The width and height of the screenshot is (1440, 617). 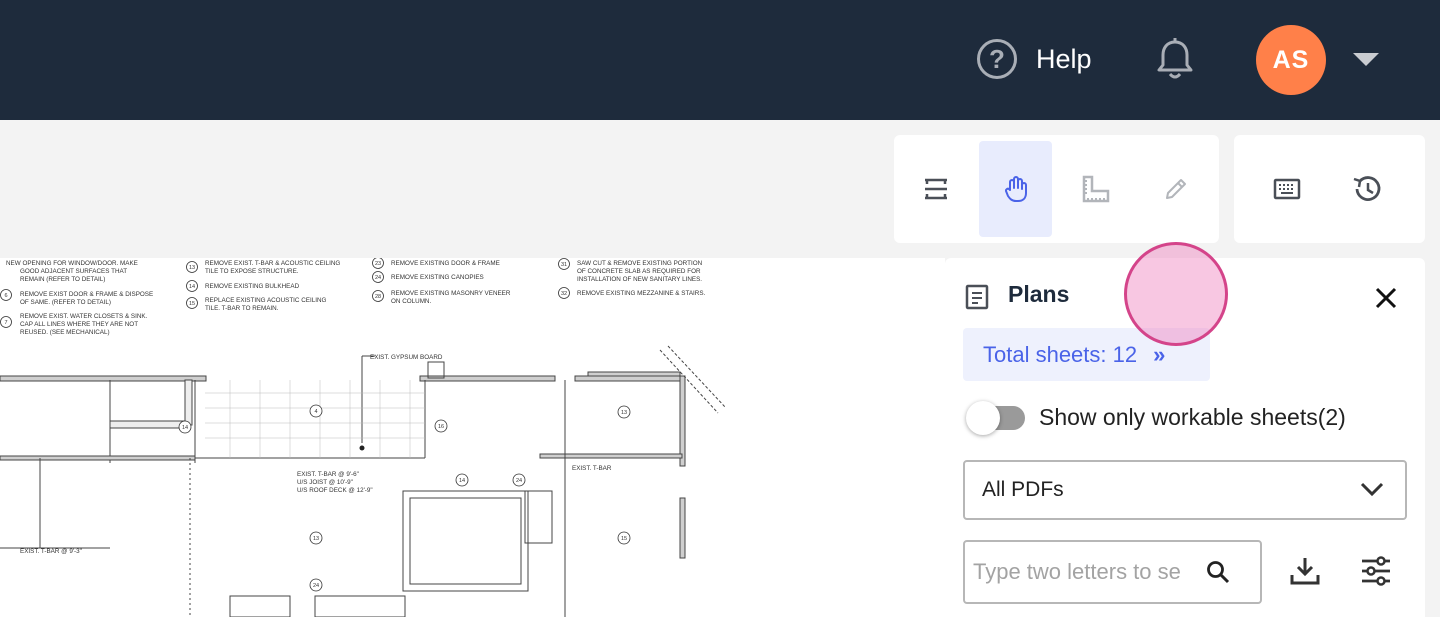 I want to click on note-line: REMOVE EXISTING CANOPIES, so click(x=437, y=277).